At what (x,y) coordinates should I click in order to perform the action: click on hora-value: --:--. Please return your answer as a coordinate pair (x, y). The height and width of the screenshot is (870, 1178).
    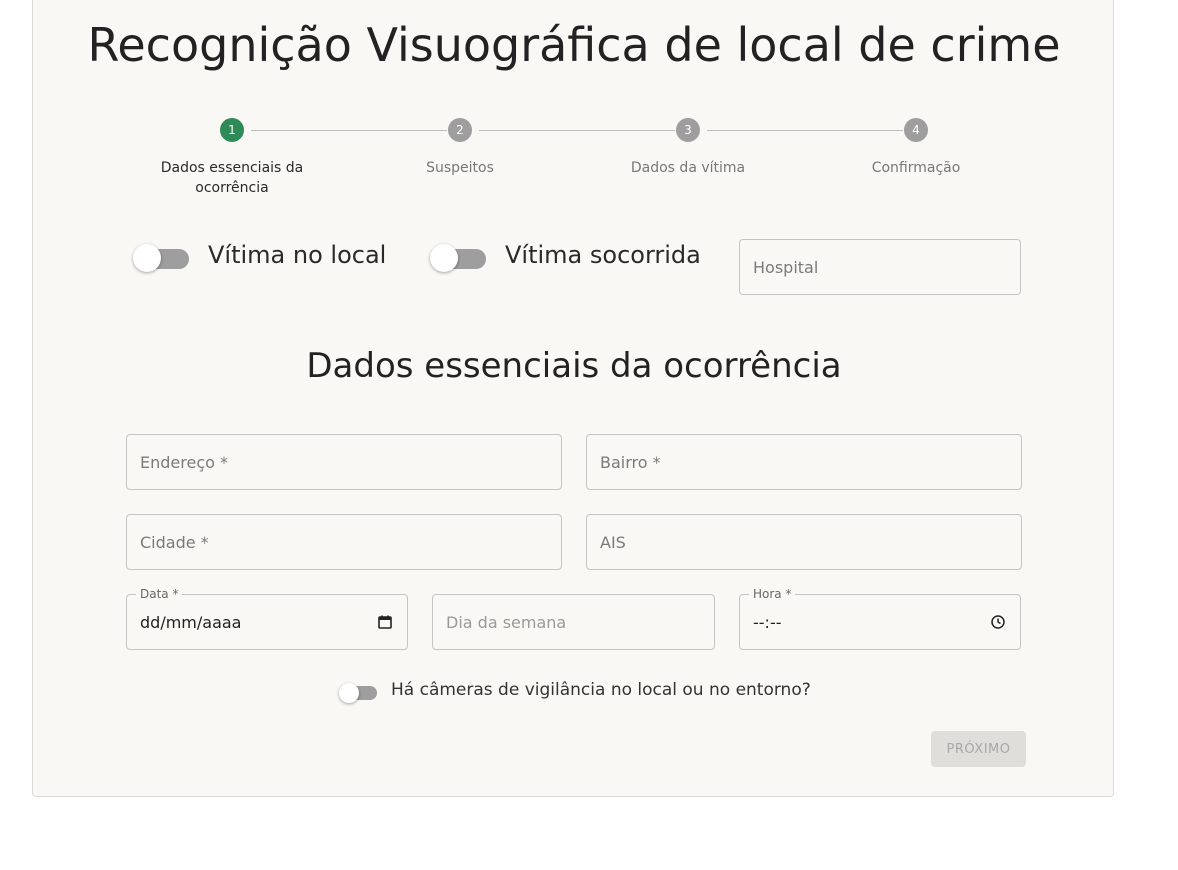
    Looking at the image, I should click on (767, 622).